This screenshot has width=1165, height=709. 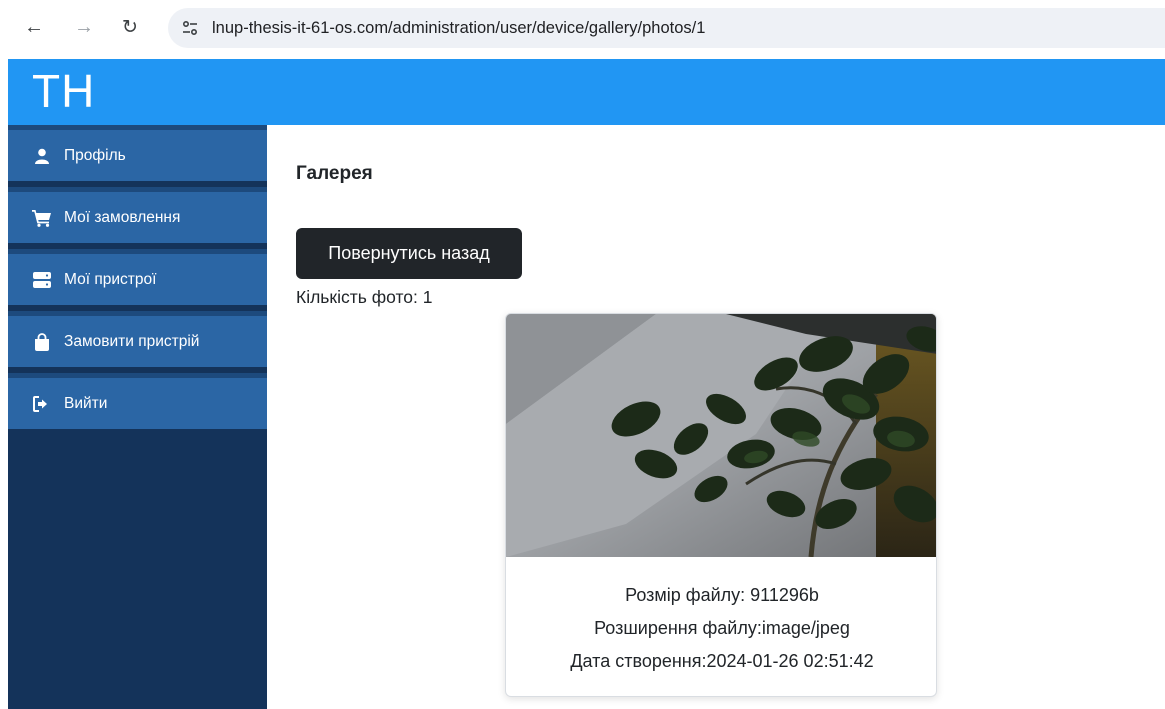 I want to click on back-button: Повернутись назад, so click(x=409, y=253).